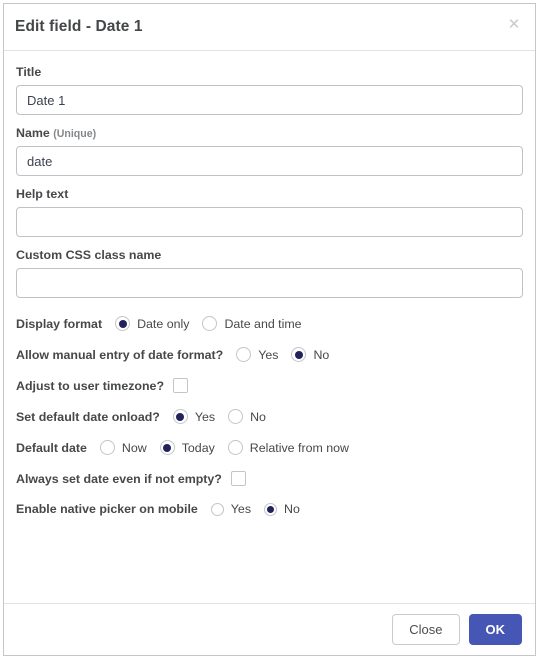  I want to click on native-picker-label: Enable native picker on mobile, so click(107, 509).